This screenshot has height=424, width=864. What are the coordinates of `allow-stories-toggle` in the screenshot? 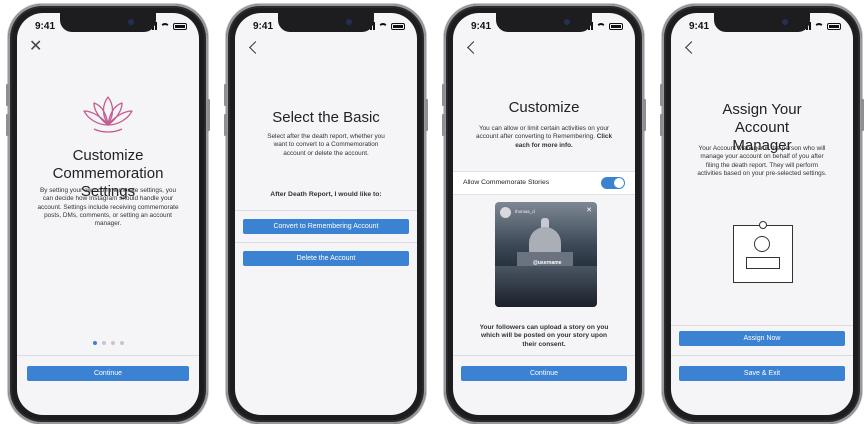 It's located at (613, 183).